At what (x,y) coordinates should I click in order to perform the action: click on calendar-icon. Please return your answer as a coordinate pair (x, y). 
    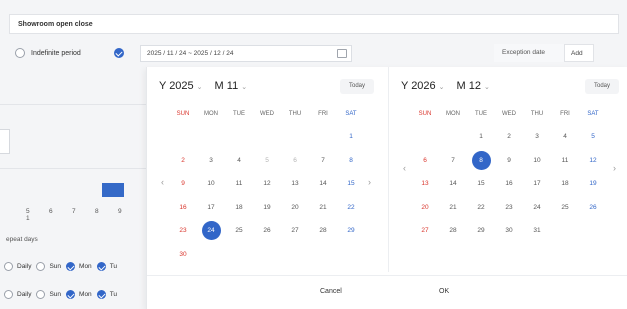
    Looking at the image, I should click on (342, 53).